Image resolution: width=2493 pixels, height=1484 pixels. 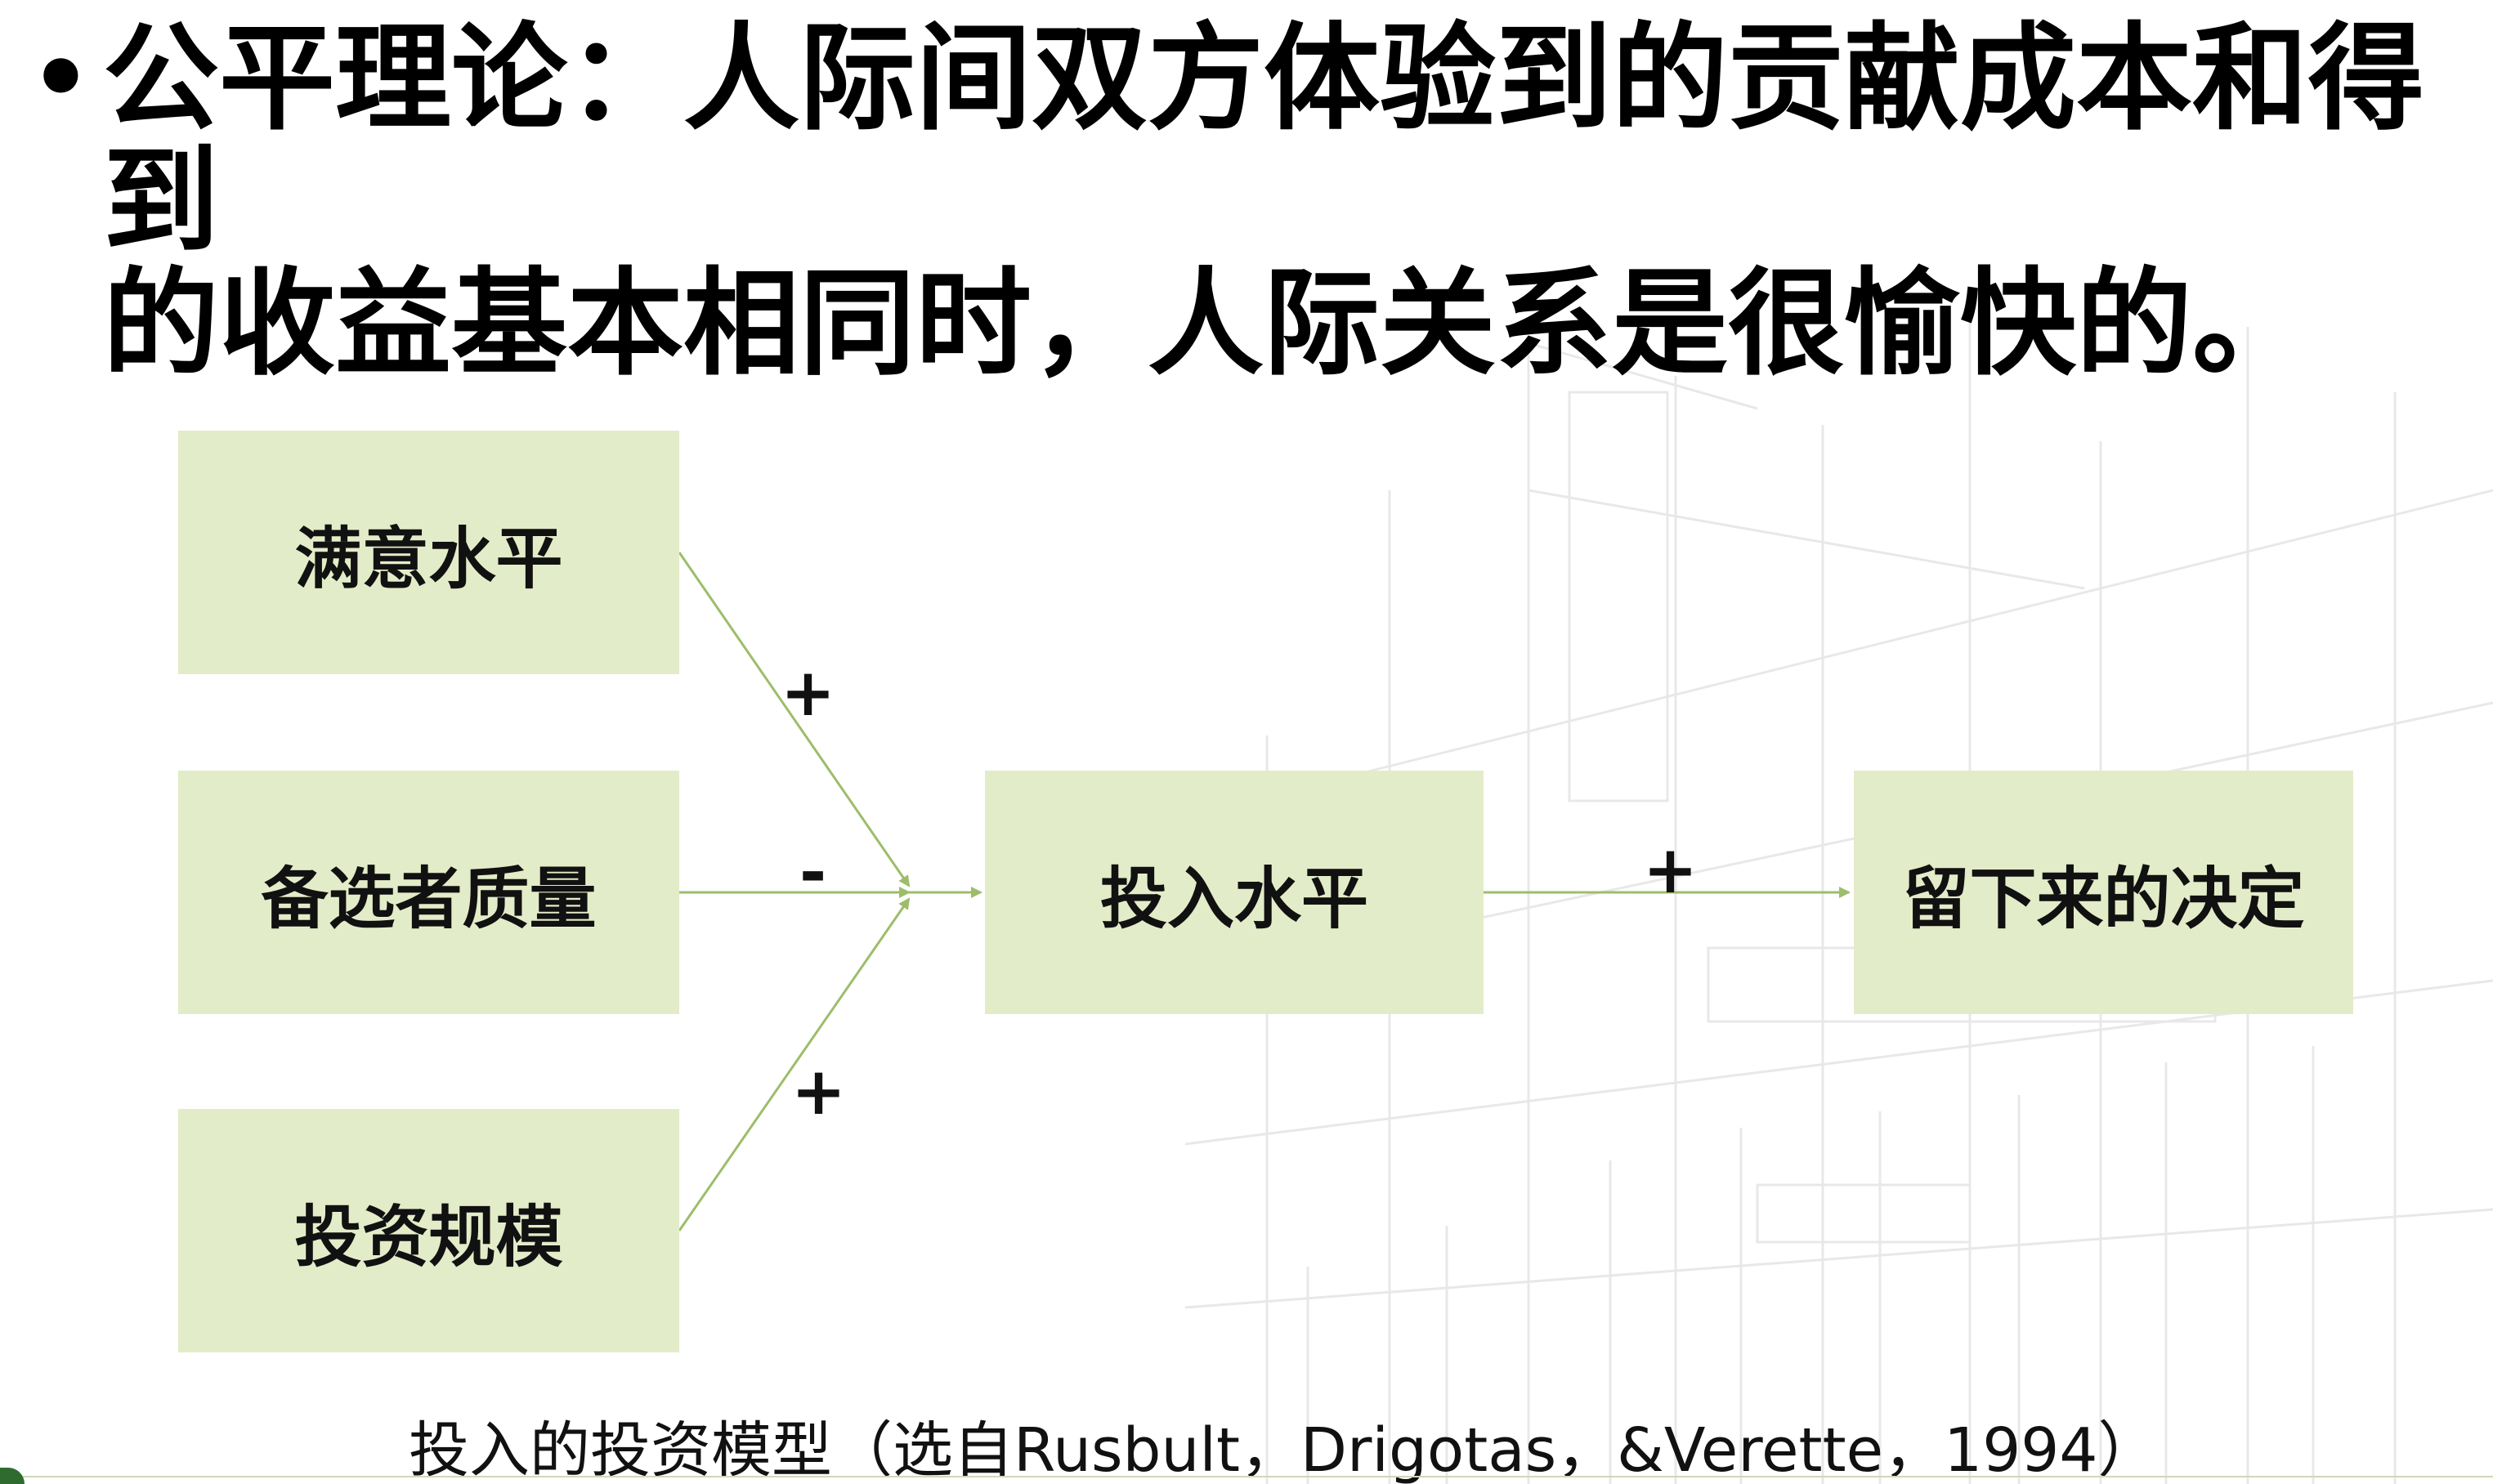 I want to click on sign-investment-positive: +, so click(x=819, y=1091).